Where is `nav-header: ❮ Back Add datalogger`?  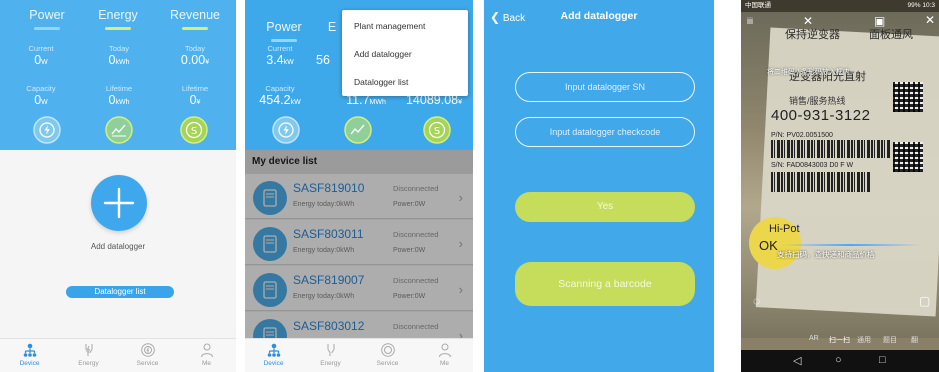 nav-header: ❮ Back Add datalogger is located at coordinates (599, 17).